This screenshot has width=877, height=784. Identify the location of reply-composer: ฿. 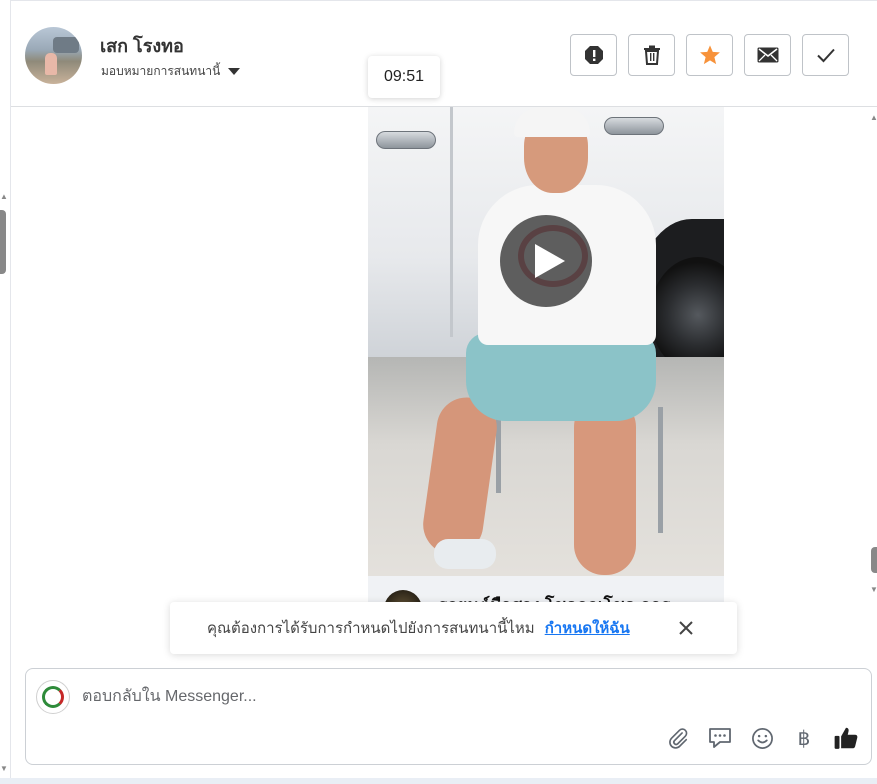
(448, 716).